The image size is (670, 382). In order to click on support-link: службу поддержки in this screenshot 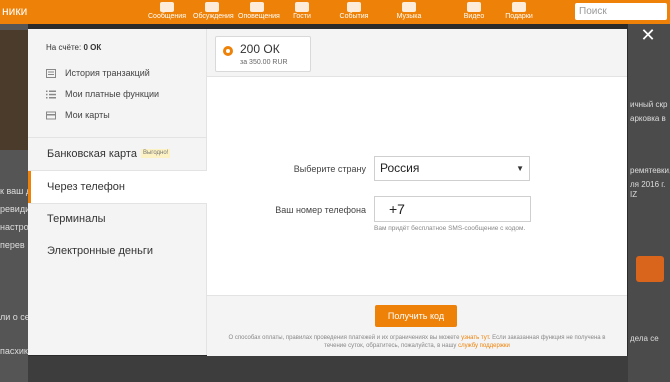, I will do `click(484, 346)`.